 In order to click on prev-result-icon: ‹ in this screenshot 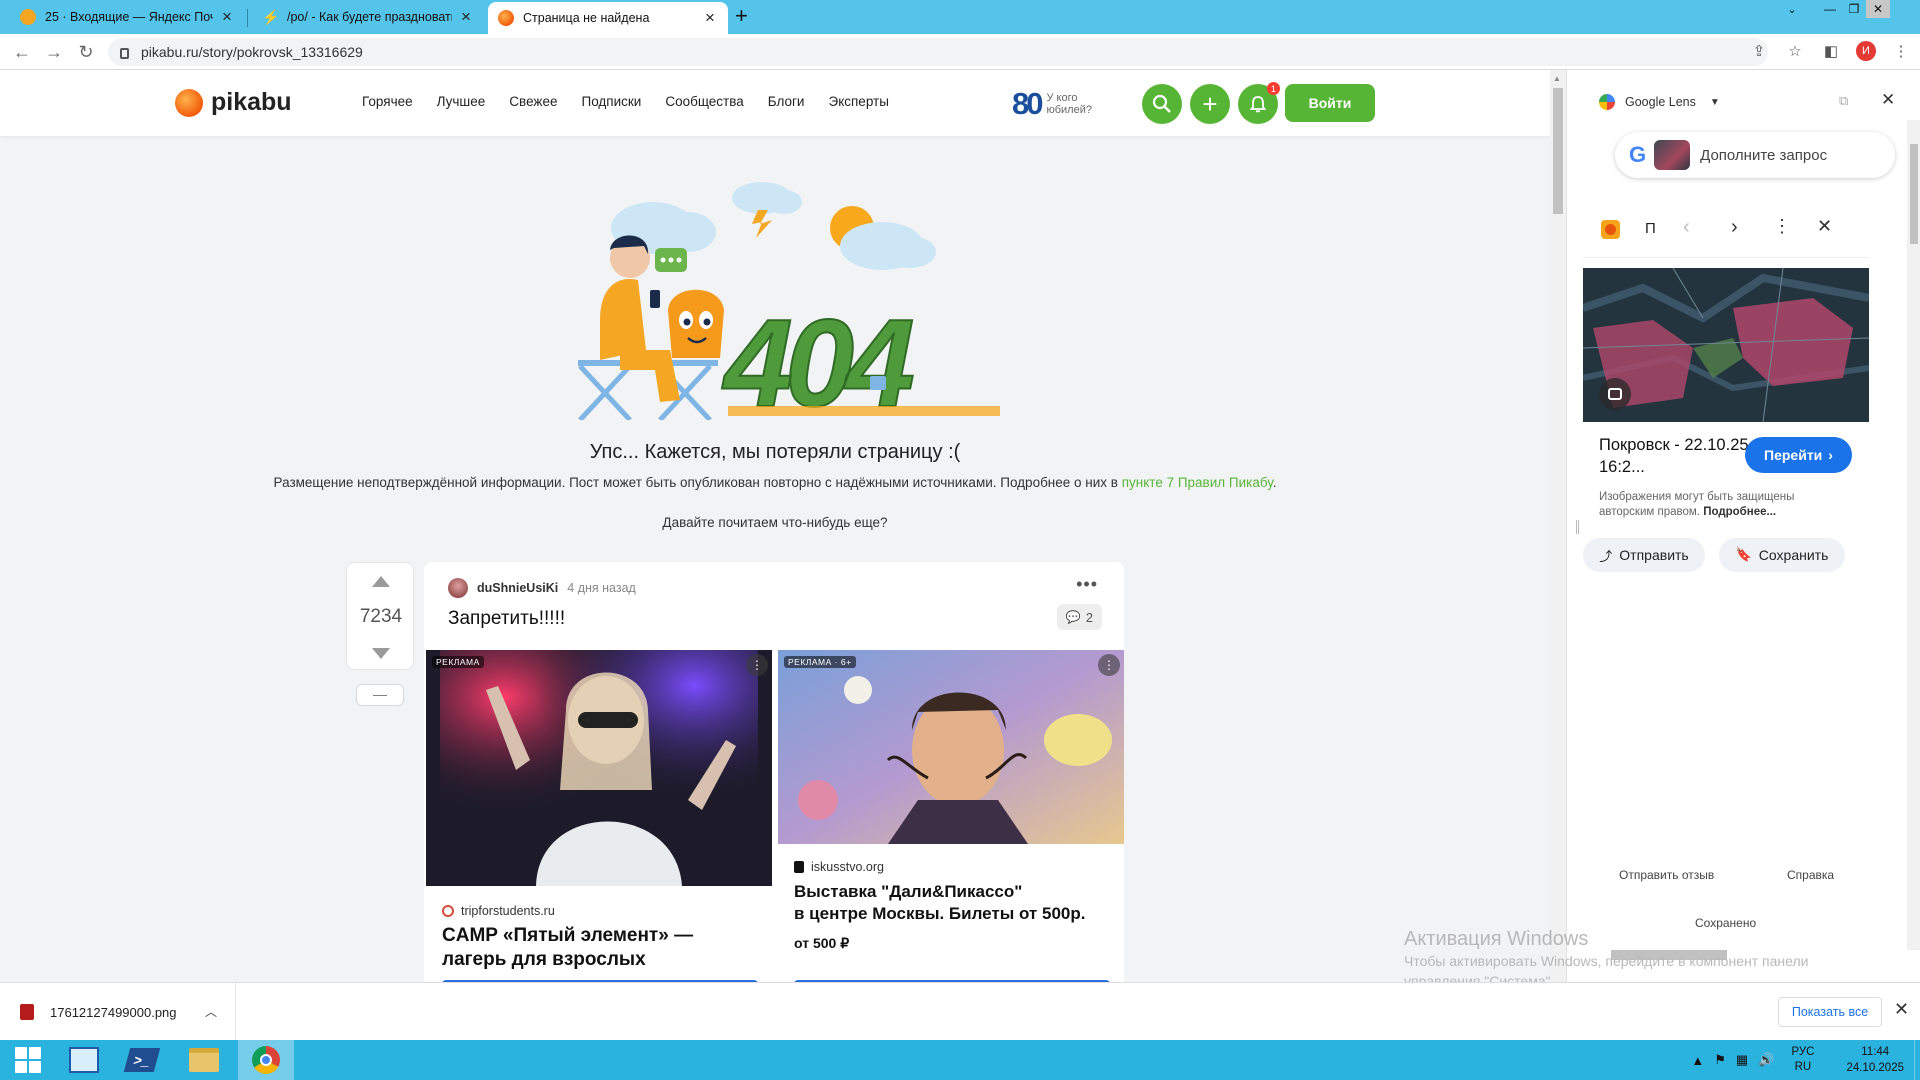, I will do `click(1686, 227)`.